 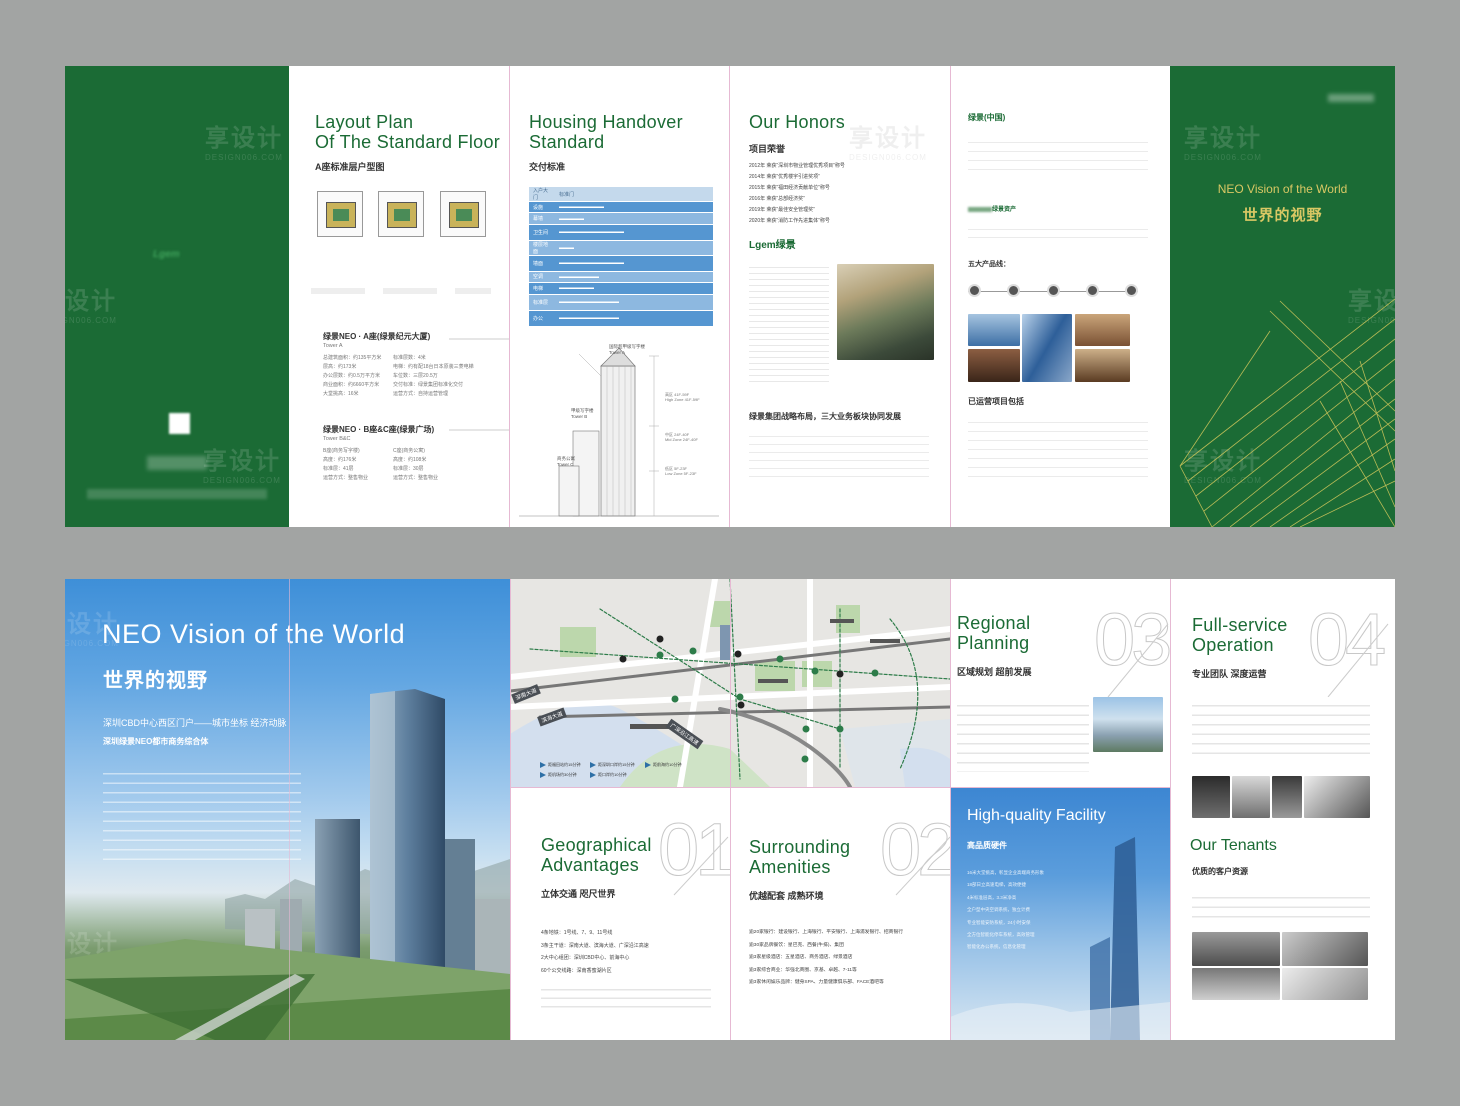 What do you see at coordinates (1060, 683) in the screenshot?
I see `regional-panel: 03 Regional Planning 区域规划 超前发展` at bounding box center [1060, 683].